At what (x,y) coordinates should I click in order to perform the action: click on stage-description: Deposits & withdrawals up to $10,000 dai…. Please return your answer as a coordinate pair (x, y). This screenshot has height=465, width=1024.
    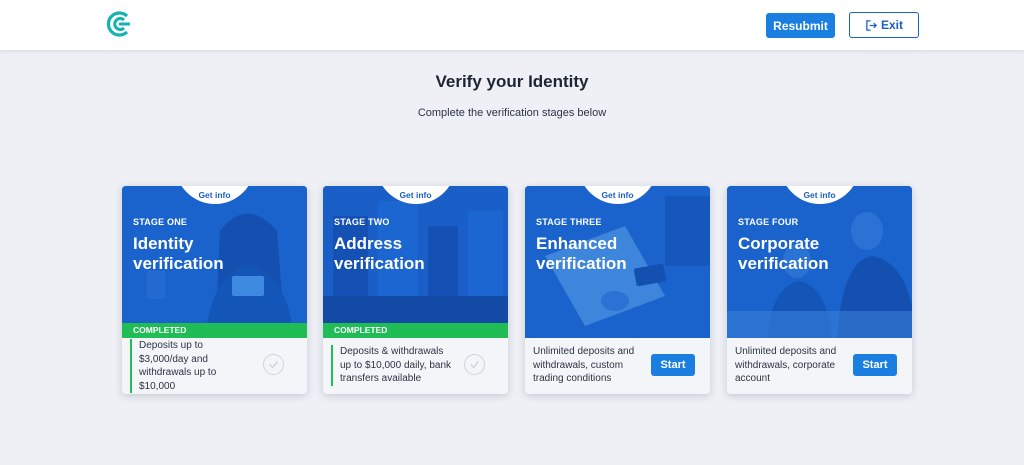
    Looking at the image, I should click on (393, 365).